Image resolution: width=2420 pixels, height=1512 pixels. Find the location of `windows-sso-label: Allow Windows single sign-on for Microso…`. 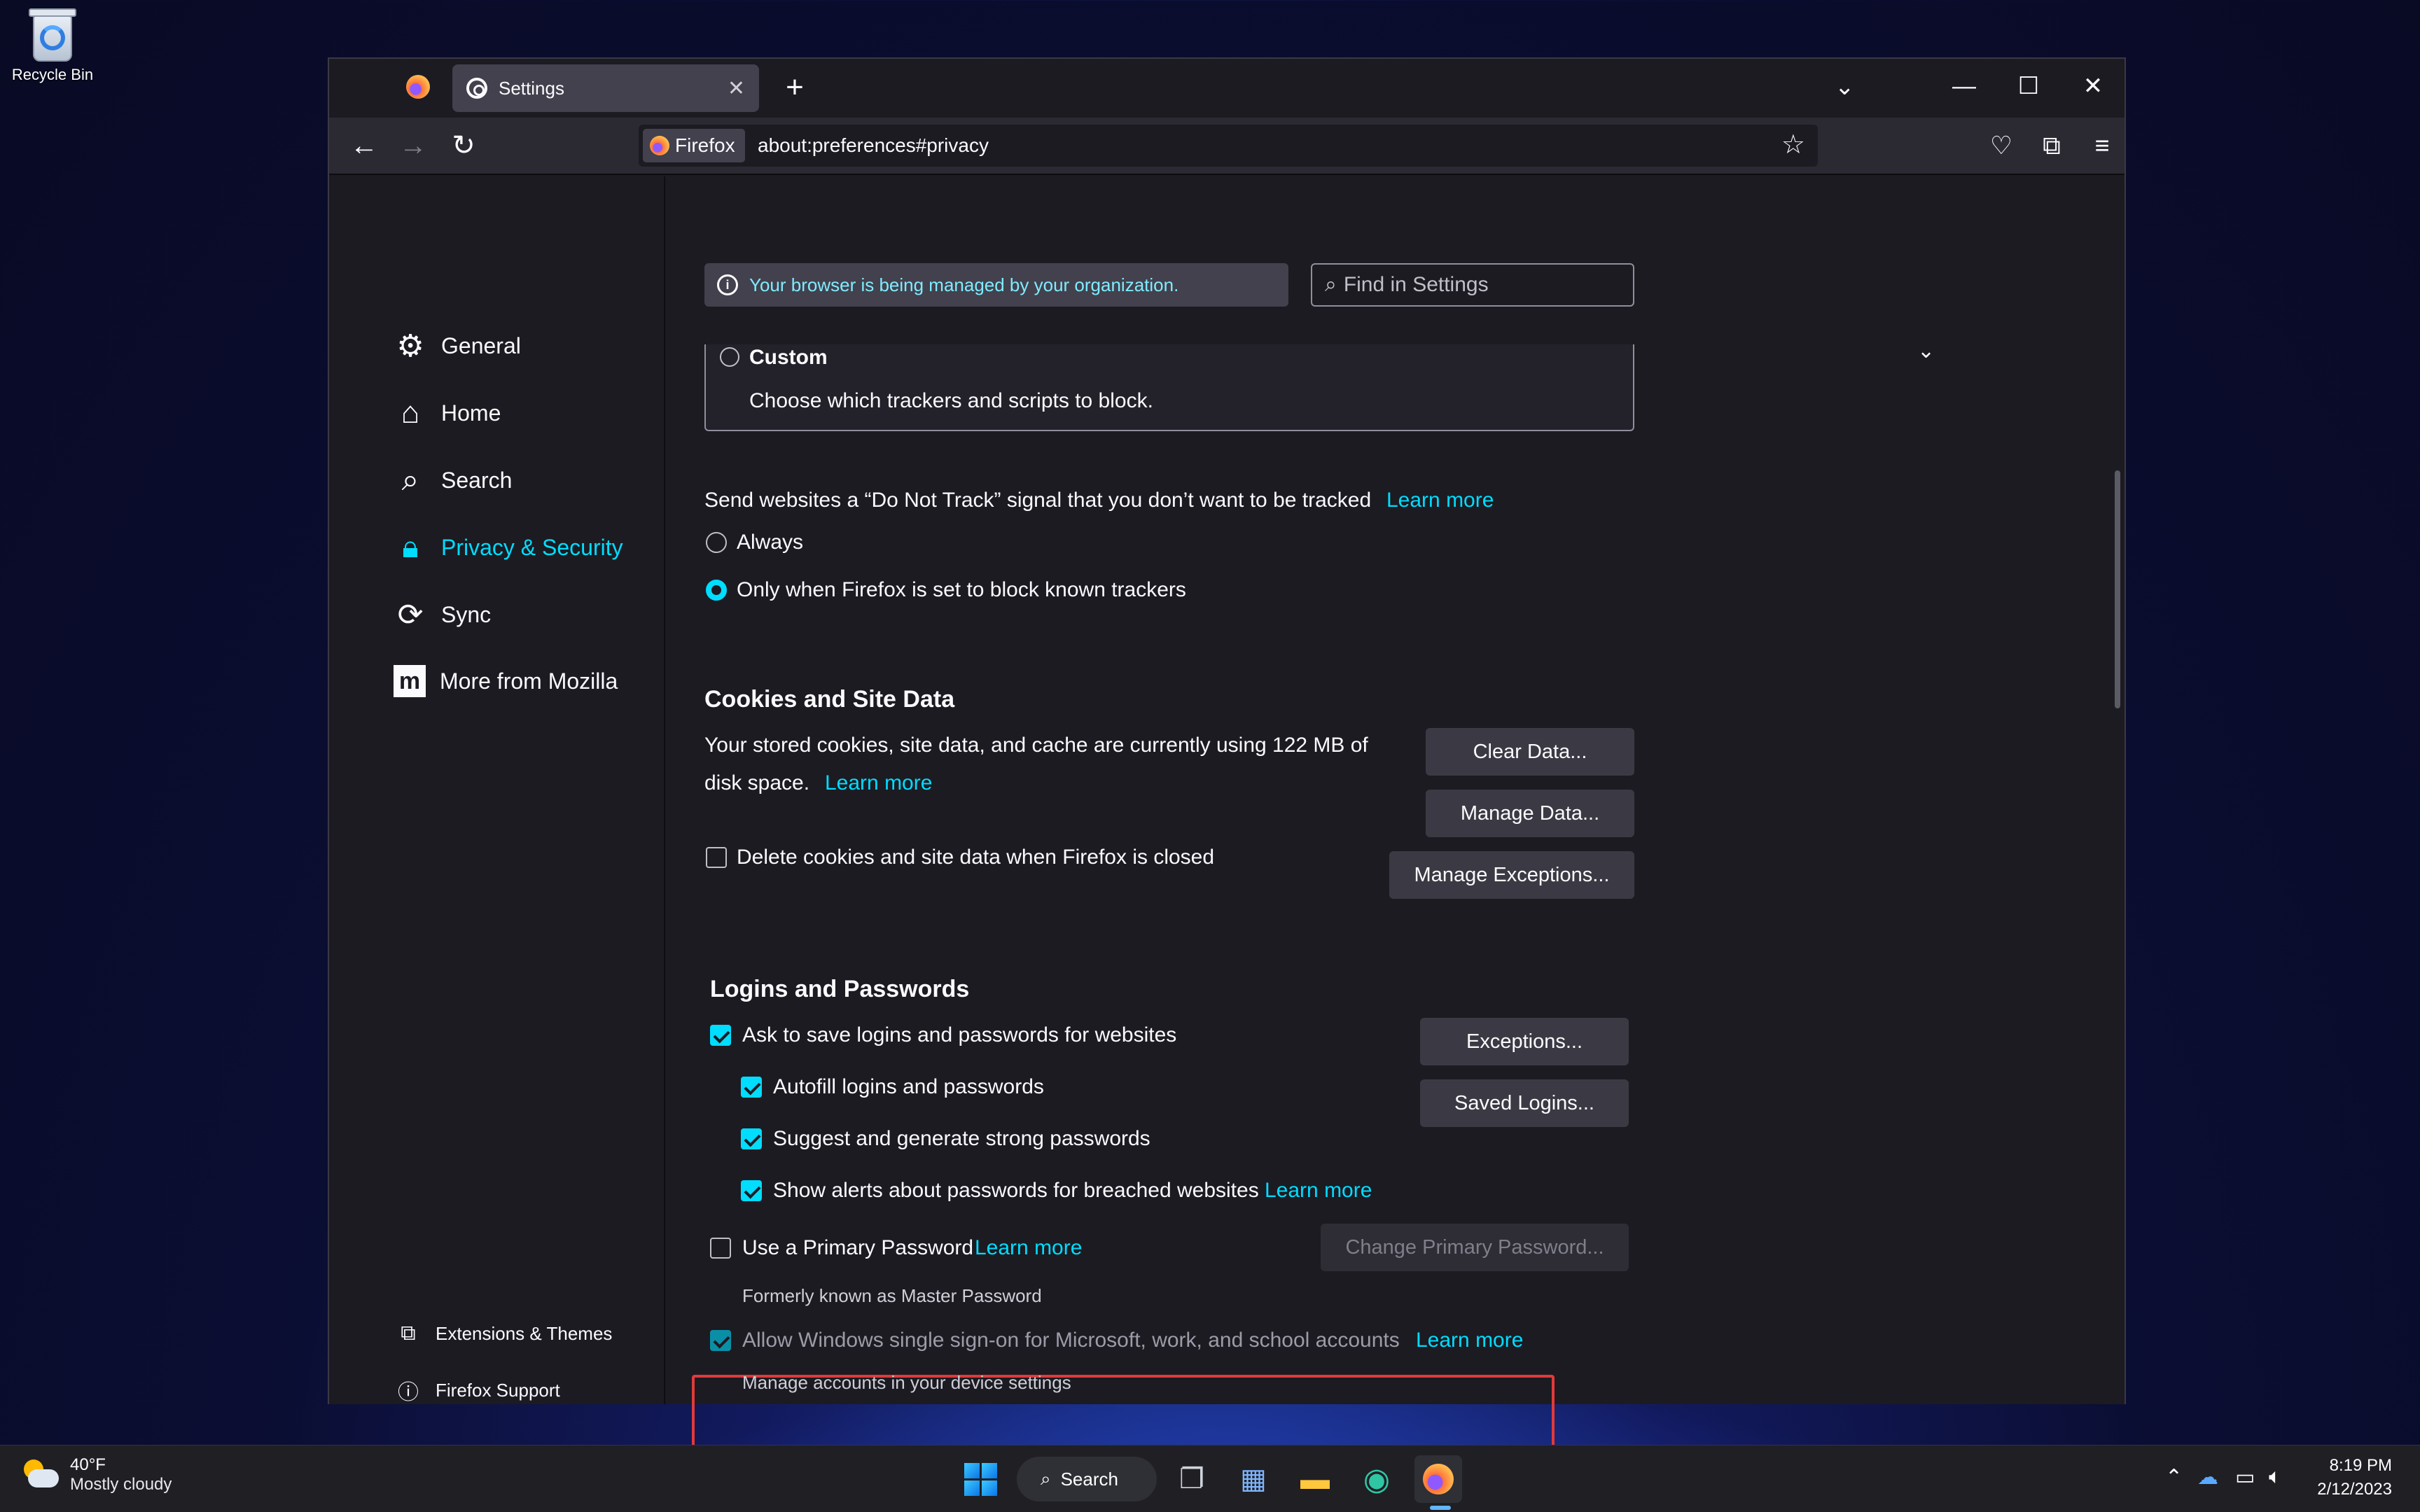

windows-sso-label: Allow Windows single sign-on for Microso… is located at coordinates (1071, 1340).